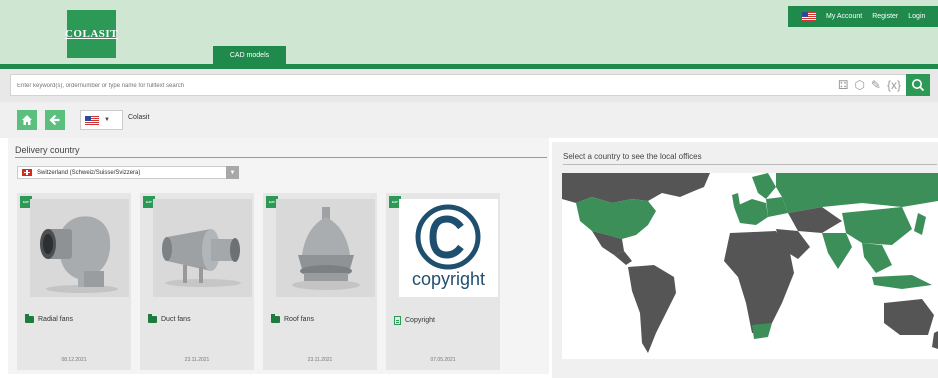 This screenshot has width=938, height=378. I want to click on product-name: Copyright, so click(420, 320).